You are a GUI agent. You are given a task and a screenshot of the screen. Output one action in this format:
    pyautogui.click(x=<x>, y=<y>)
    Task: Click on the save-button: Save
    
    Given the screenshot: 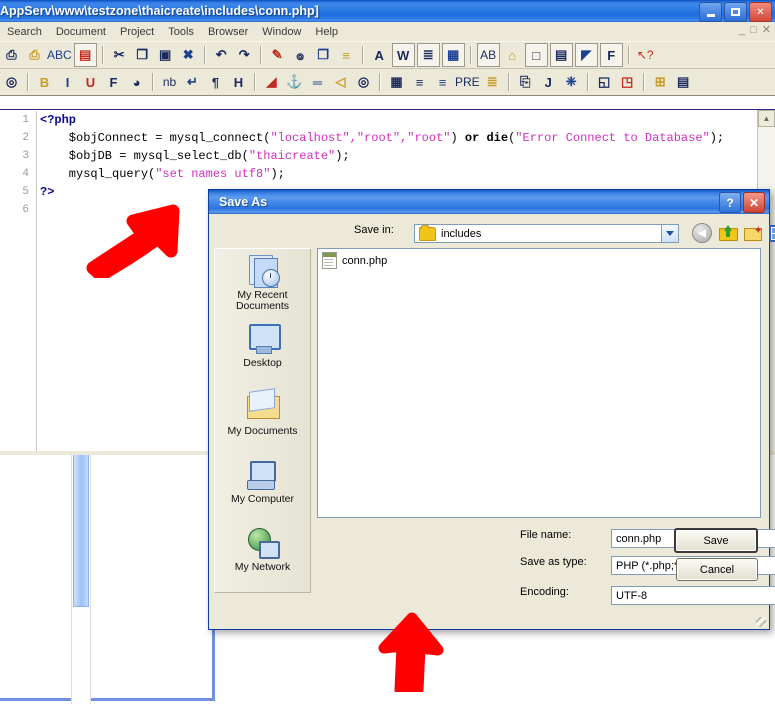 What is the action you would take?
    pyautogui.click(x=716, y=540)
    